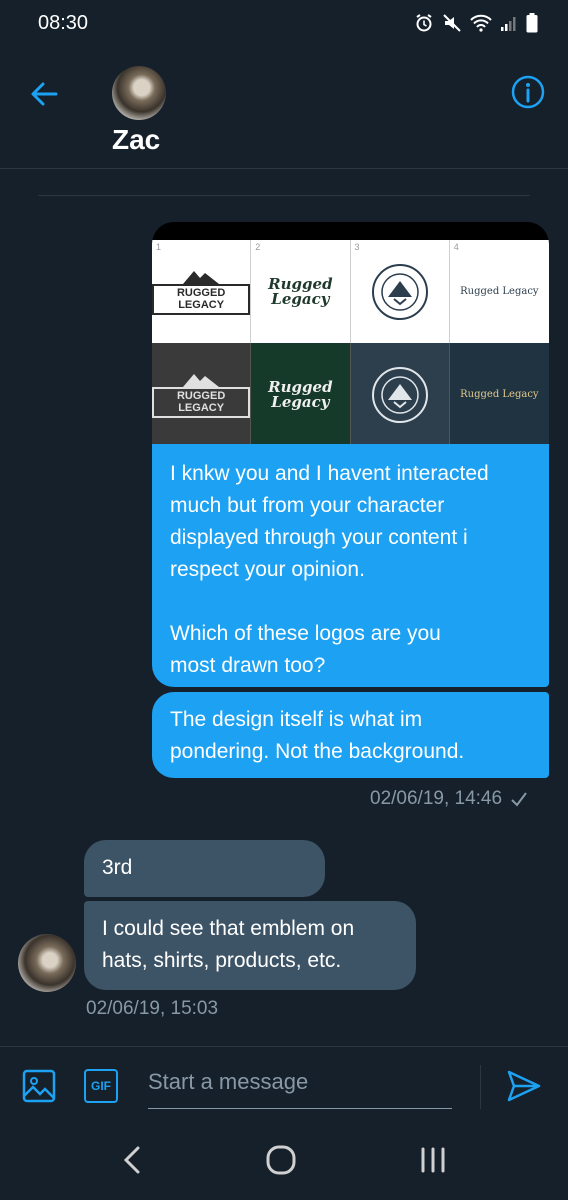 The image size is (568, 1200). Describe the element at coordinates (532, 23) in the screenshot. I see `battery-icon` at that location.